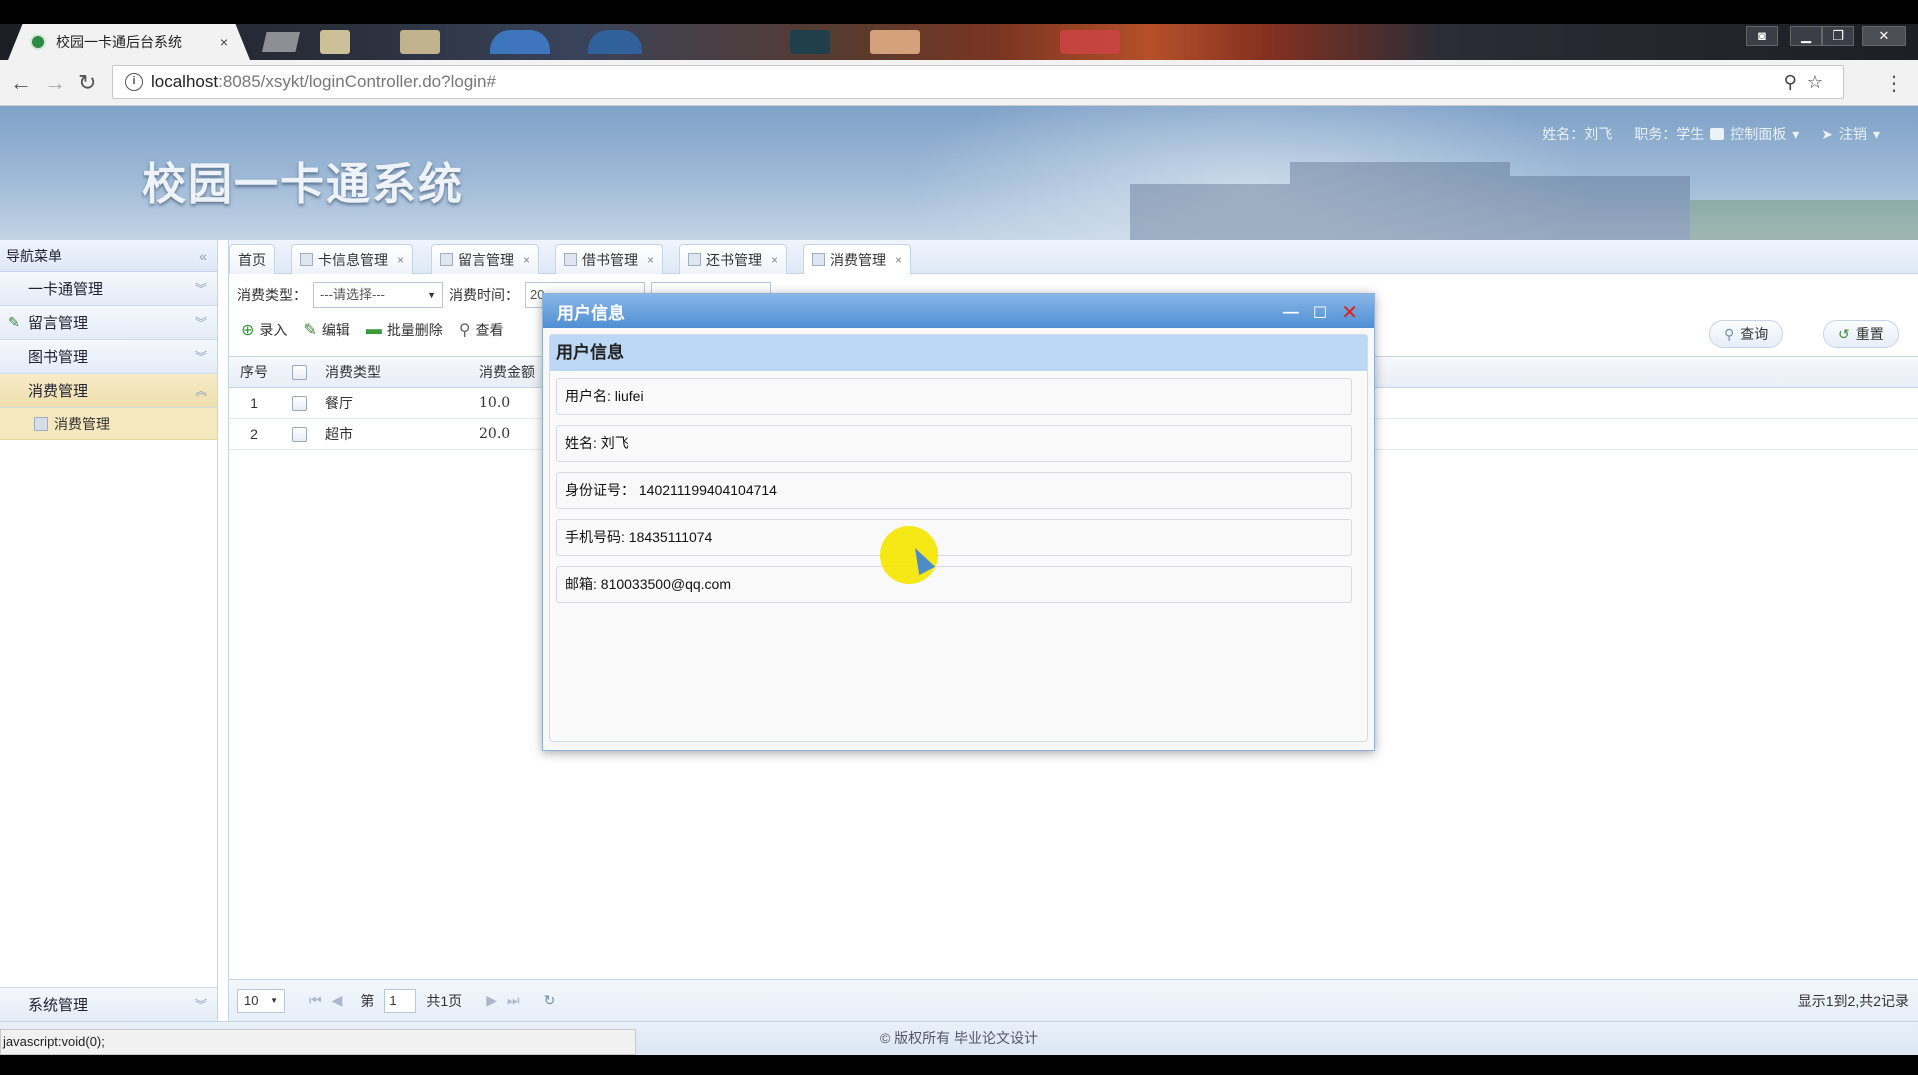 The image size is (1918, 1075). I want to click on minimize-window-button: ▁, so click(1806, 36).